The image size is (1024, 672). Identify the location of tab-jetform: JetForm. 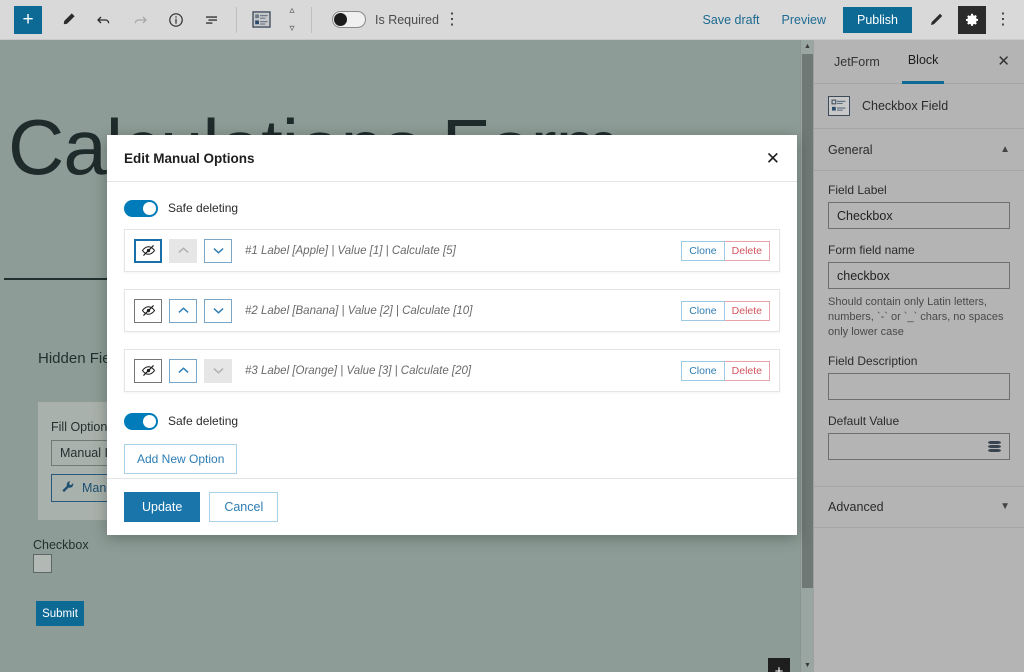
(857, 62).